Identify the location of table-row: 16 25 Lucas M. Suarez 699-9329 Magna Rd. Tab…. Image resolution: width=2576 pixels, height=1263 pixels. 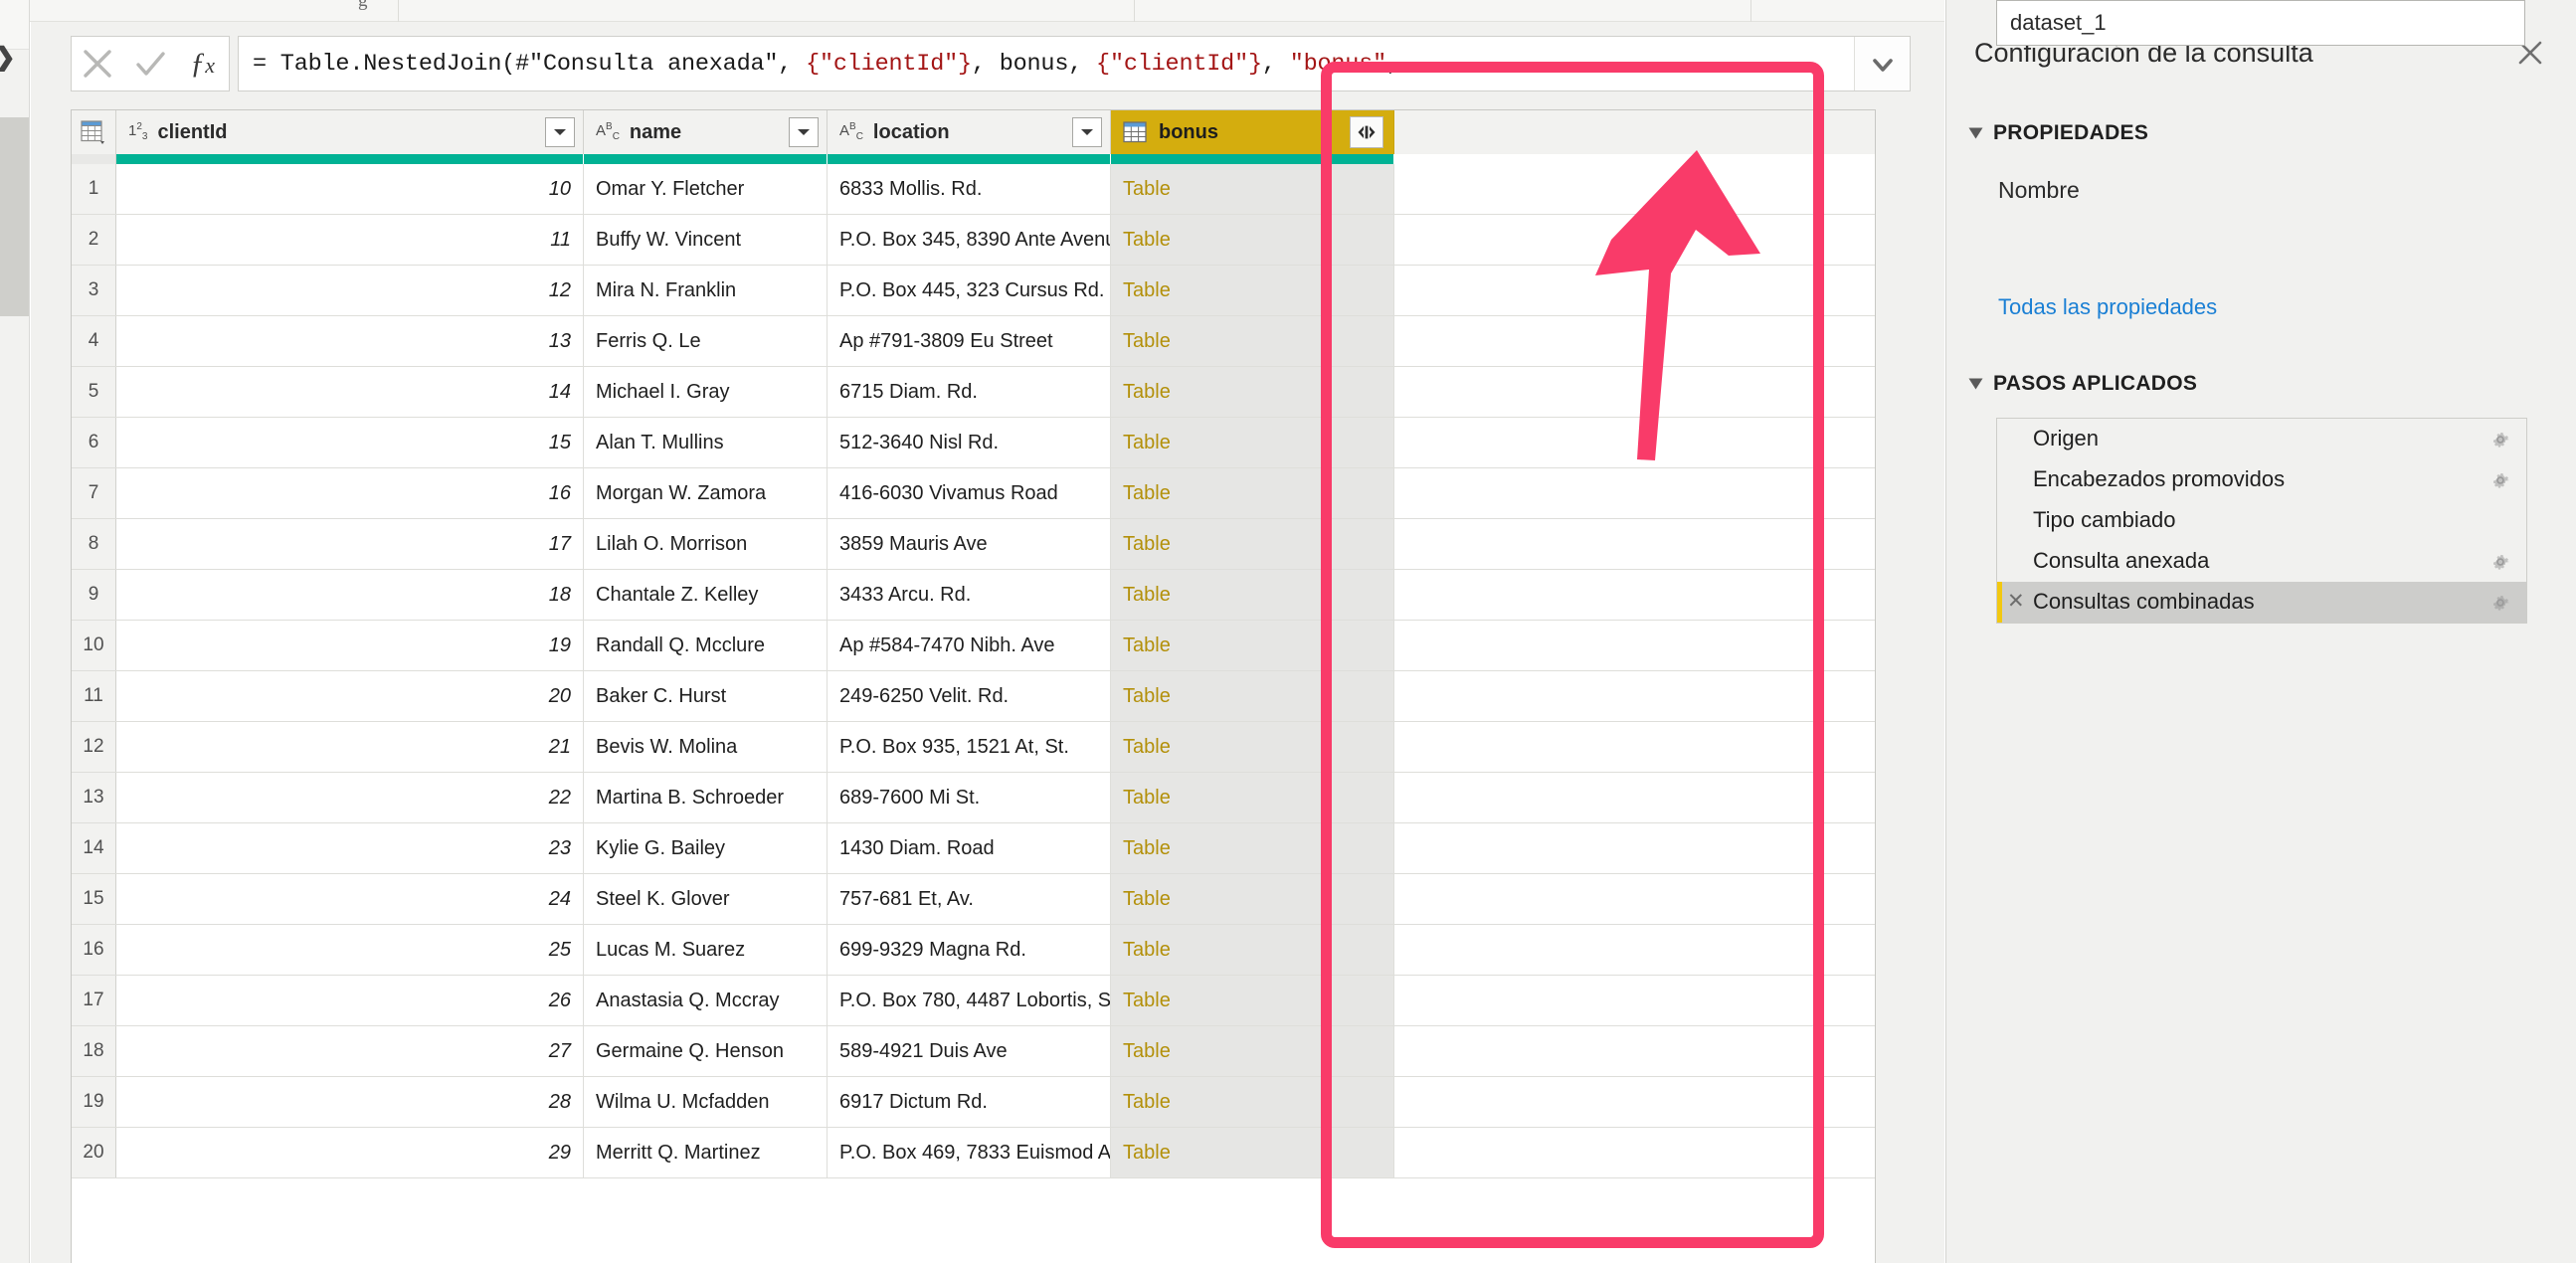
(973, 950).